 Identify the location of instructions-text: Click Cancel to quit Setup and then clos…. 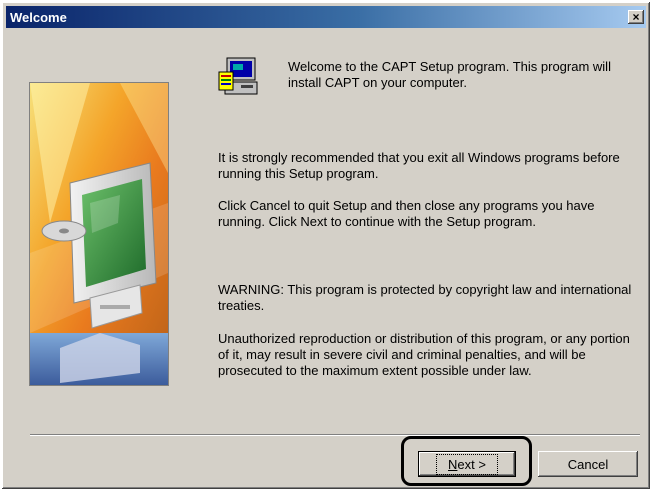
(406, 213).